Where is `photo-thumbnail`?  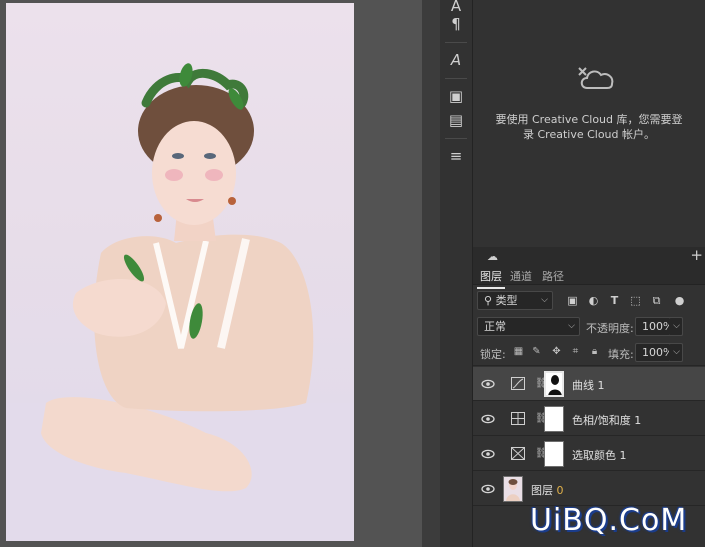
photo-thumbnail is located at coordinates (513, 489).